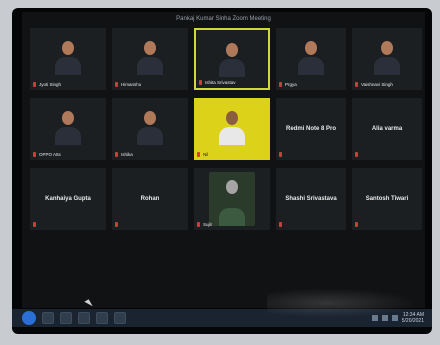  I want to click on window-title: Pankaj Kumar Sinha Zoom Meeting, so click(223, 19).